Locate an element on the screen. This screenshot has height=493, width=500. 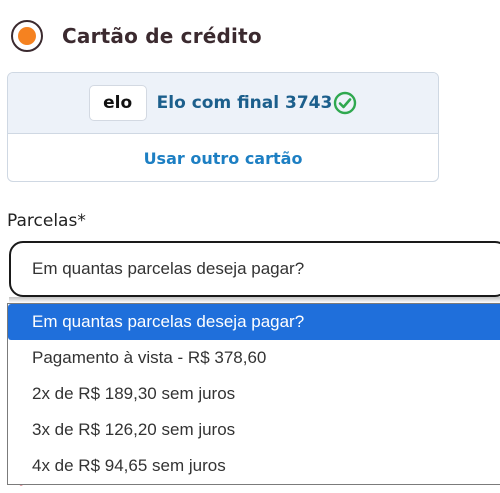
bottom-edge is located at coordinates (250, 489).